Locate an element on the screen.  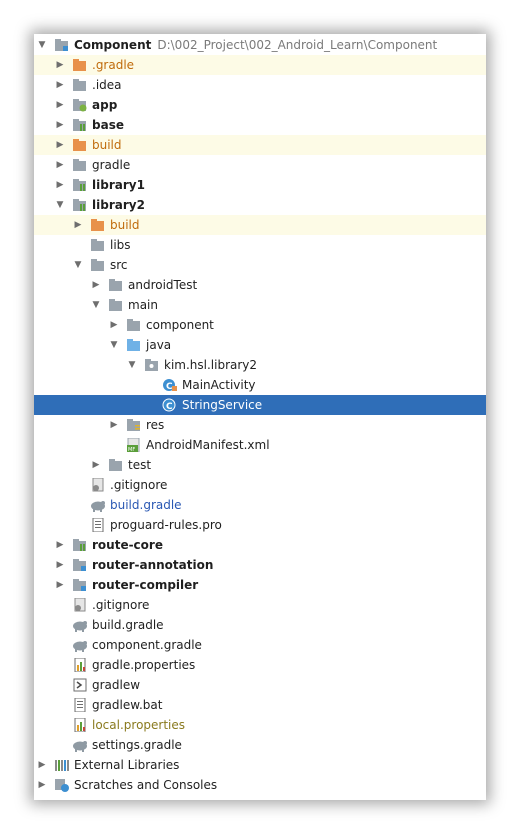
libraries-icon is located at coordinates (62, 765).